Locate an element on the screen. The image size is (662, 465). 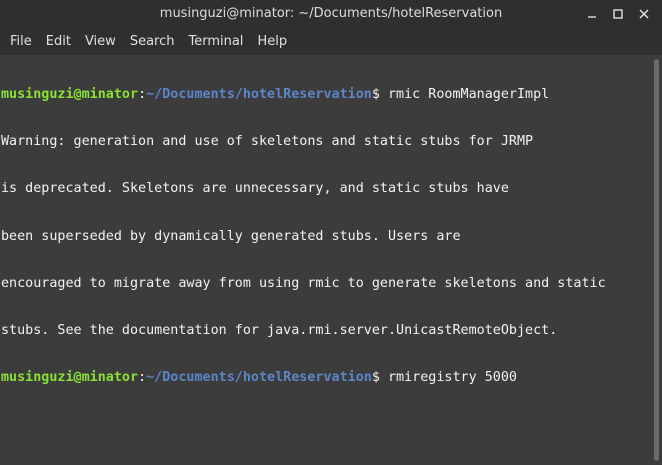
maximize-icon is located at coordinates (618, 14).